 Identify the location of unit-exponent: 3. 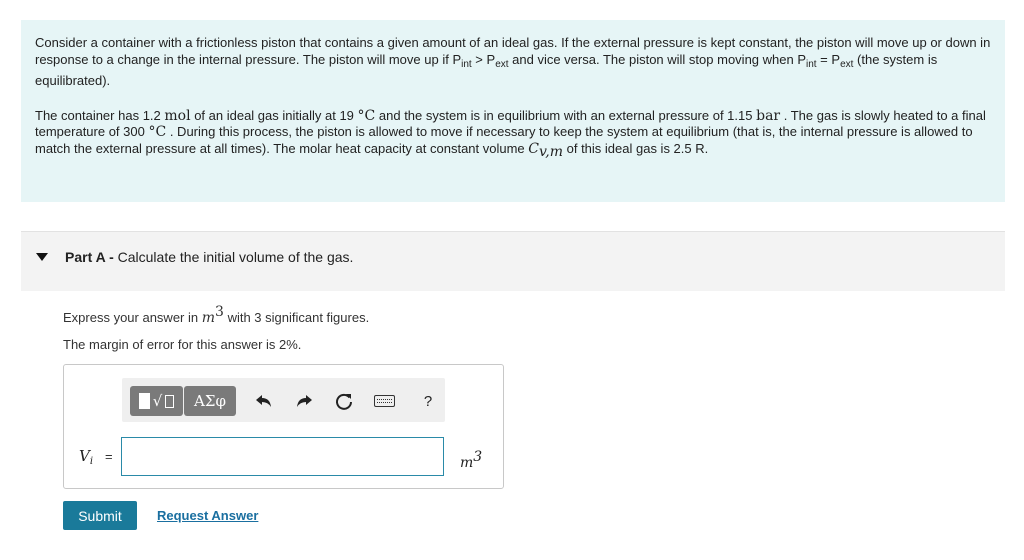
(478, 457).